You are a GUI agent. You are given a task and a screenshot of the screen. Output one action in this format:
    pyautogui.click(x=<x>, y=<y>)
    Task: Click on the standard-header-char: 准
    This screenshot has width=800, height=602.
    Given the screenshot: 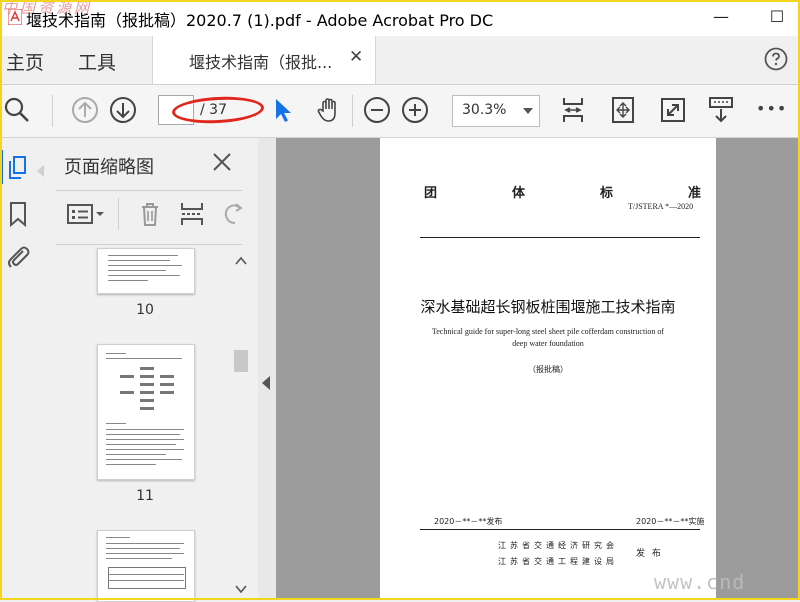 What is the action you would take?
    pyautogui.click(x=695, y=193)
    